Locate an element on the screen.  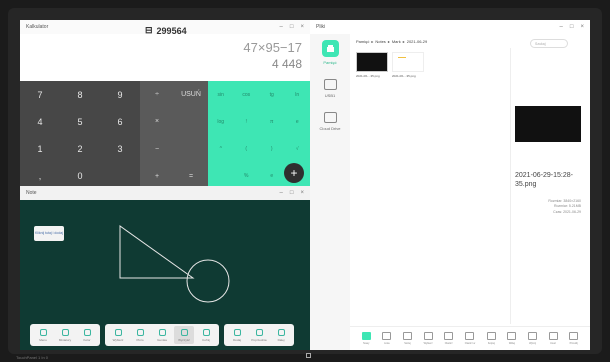
calc-sci-key: ( is located at coordinates (247, 149).